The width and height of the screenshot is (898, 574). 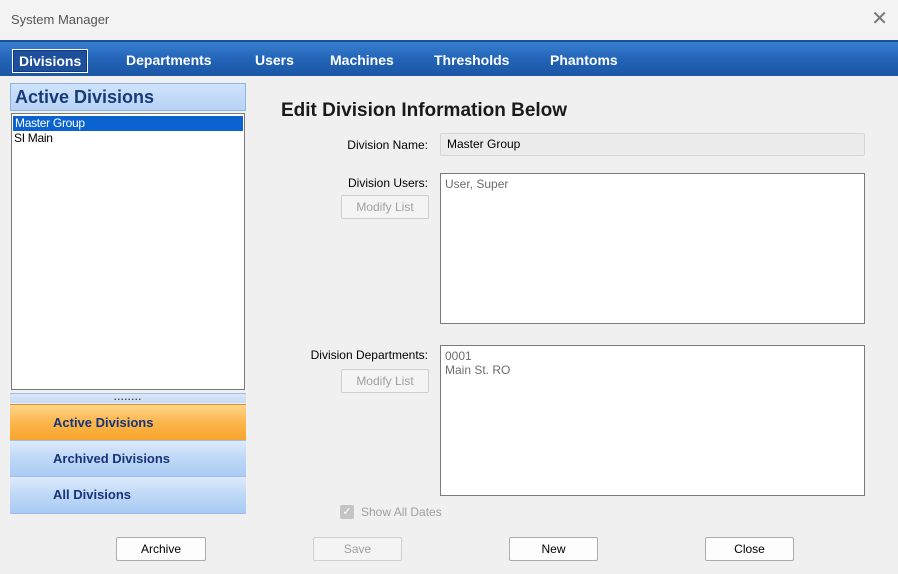 What do you see at coordinates (553, 549) in the screenshot?
I see `new-button: New` at bounding box center [553, 549].